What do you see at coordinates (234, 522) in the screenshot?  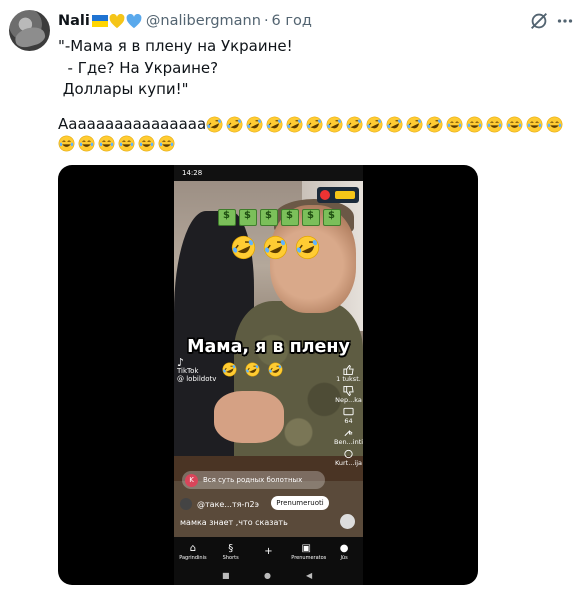 I see `video-description: мамка знает ,что сказать` at bounding box center [234, 522].